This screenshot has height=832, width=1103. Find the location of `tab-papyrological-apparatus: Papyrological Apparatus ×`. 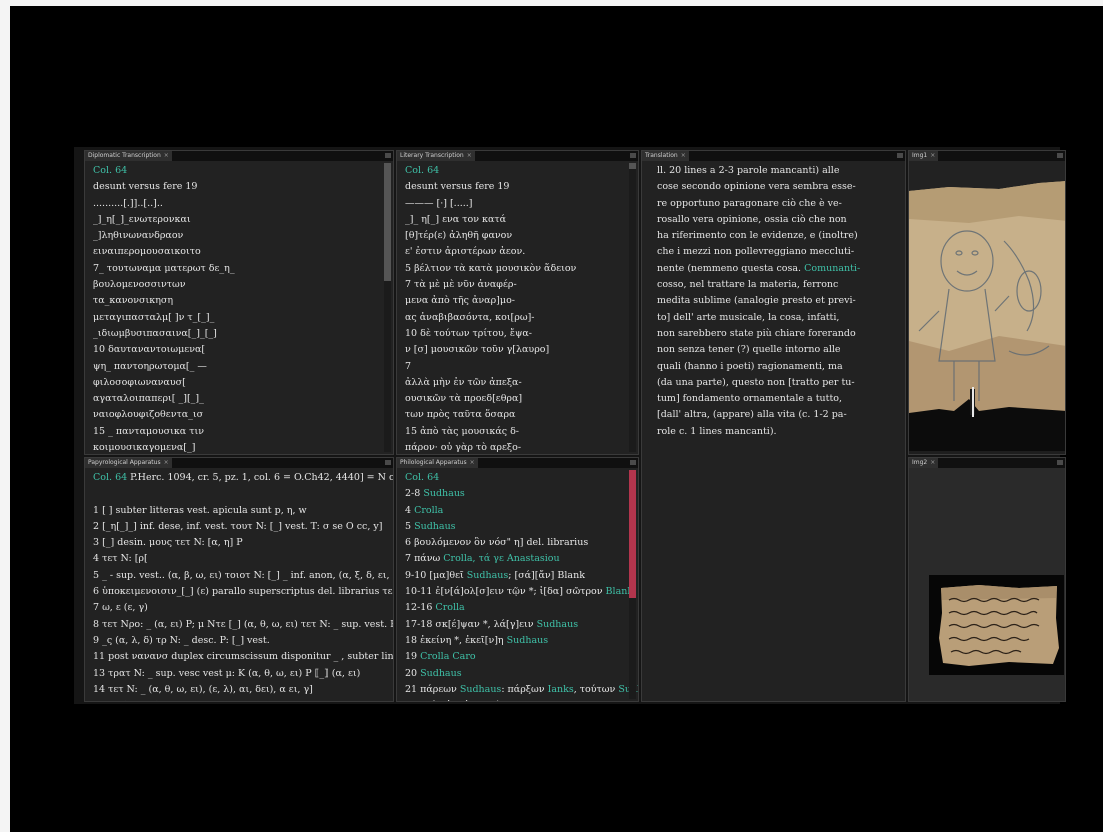

tab-papyrological-apparatus: Papyrological Apparatus × is located at coordinates (128, 463).